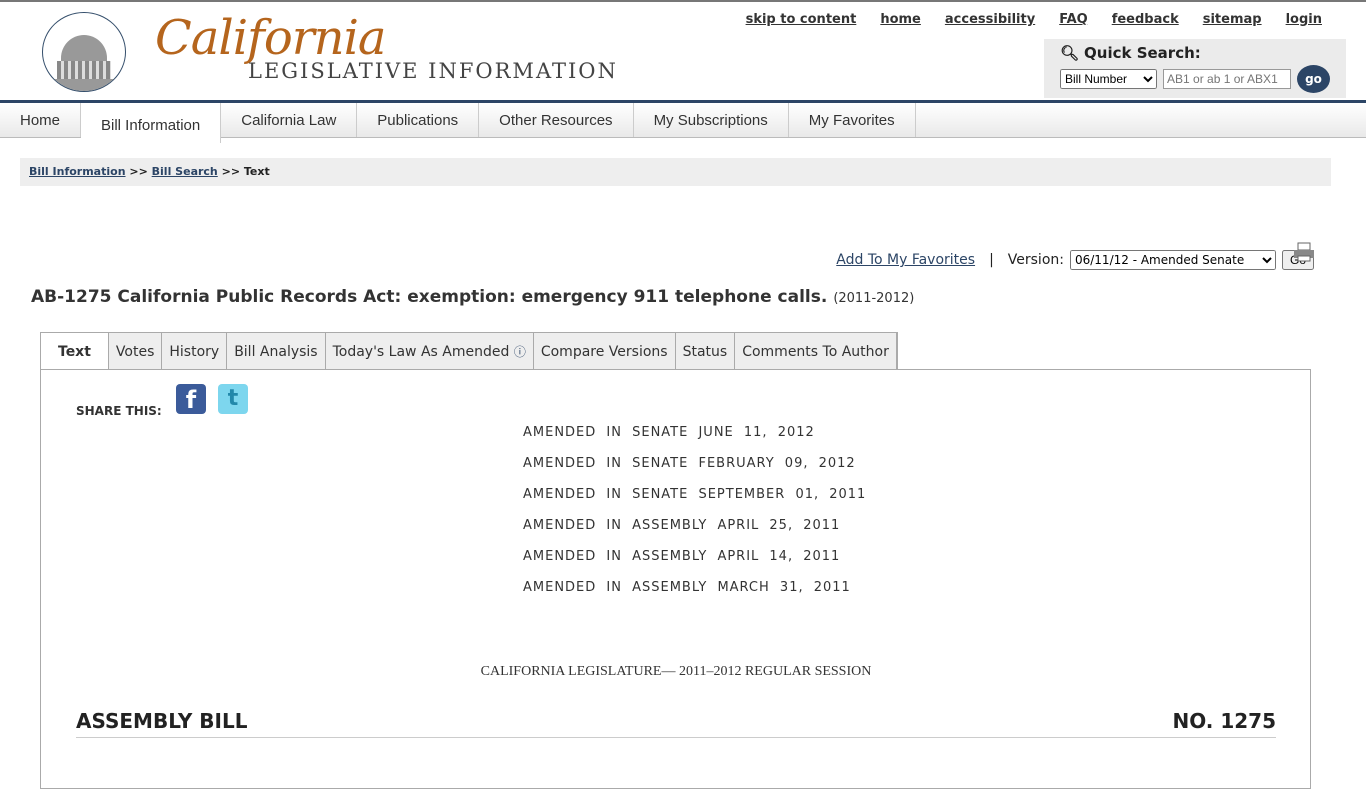 The height and width of the screenshot is (789, 1366). Describe the element at coordinates (136, 351) in the screenshot. I see `tab-votes: Votes` at that location.